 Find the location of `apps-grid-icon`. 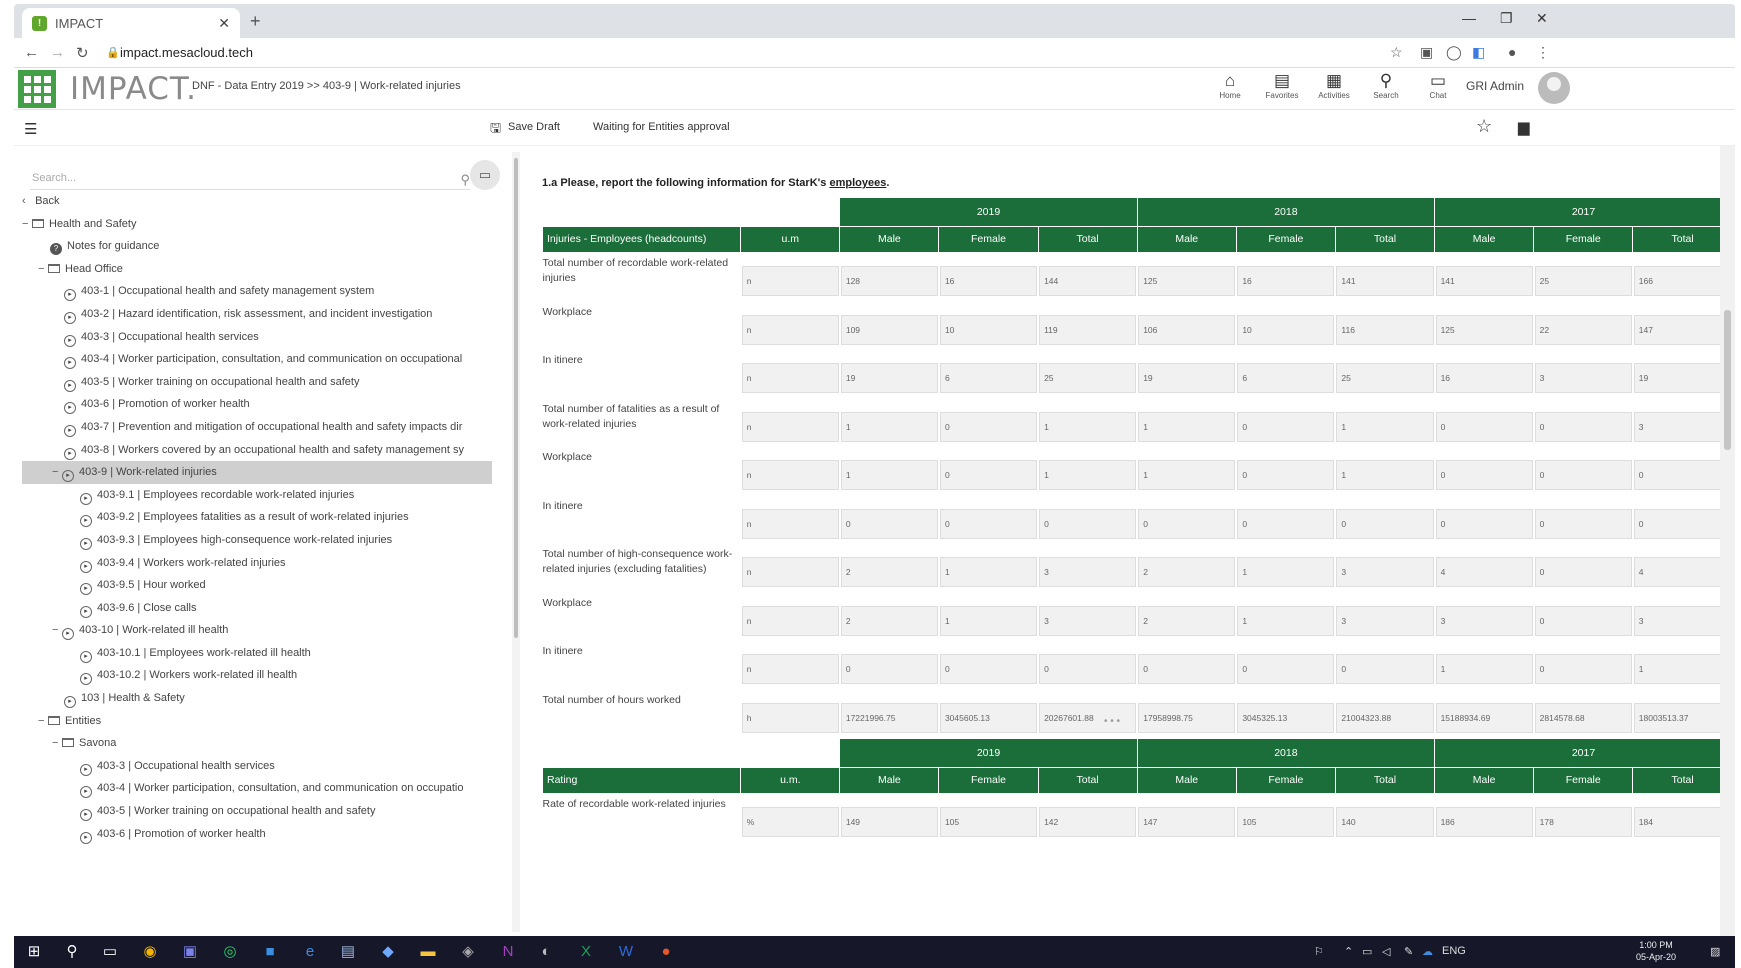

apps-grid-icon is located at coordinates (37, 89).